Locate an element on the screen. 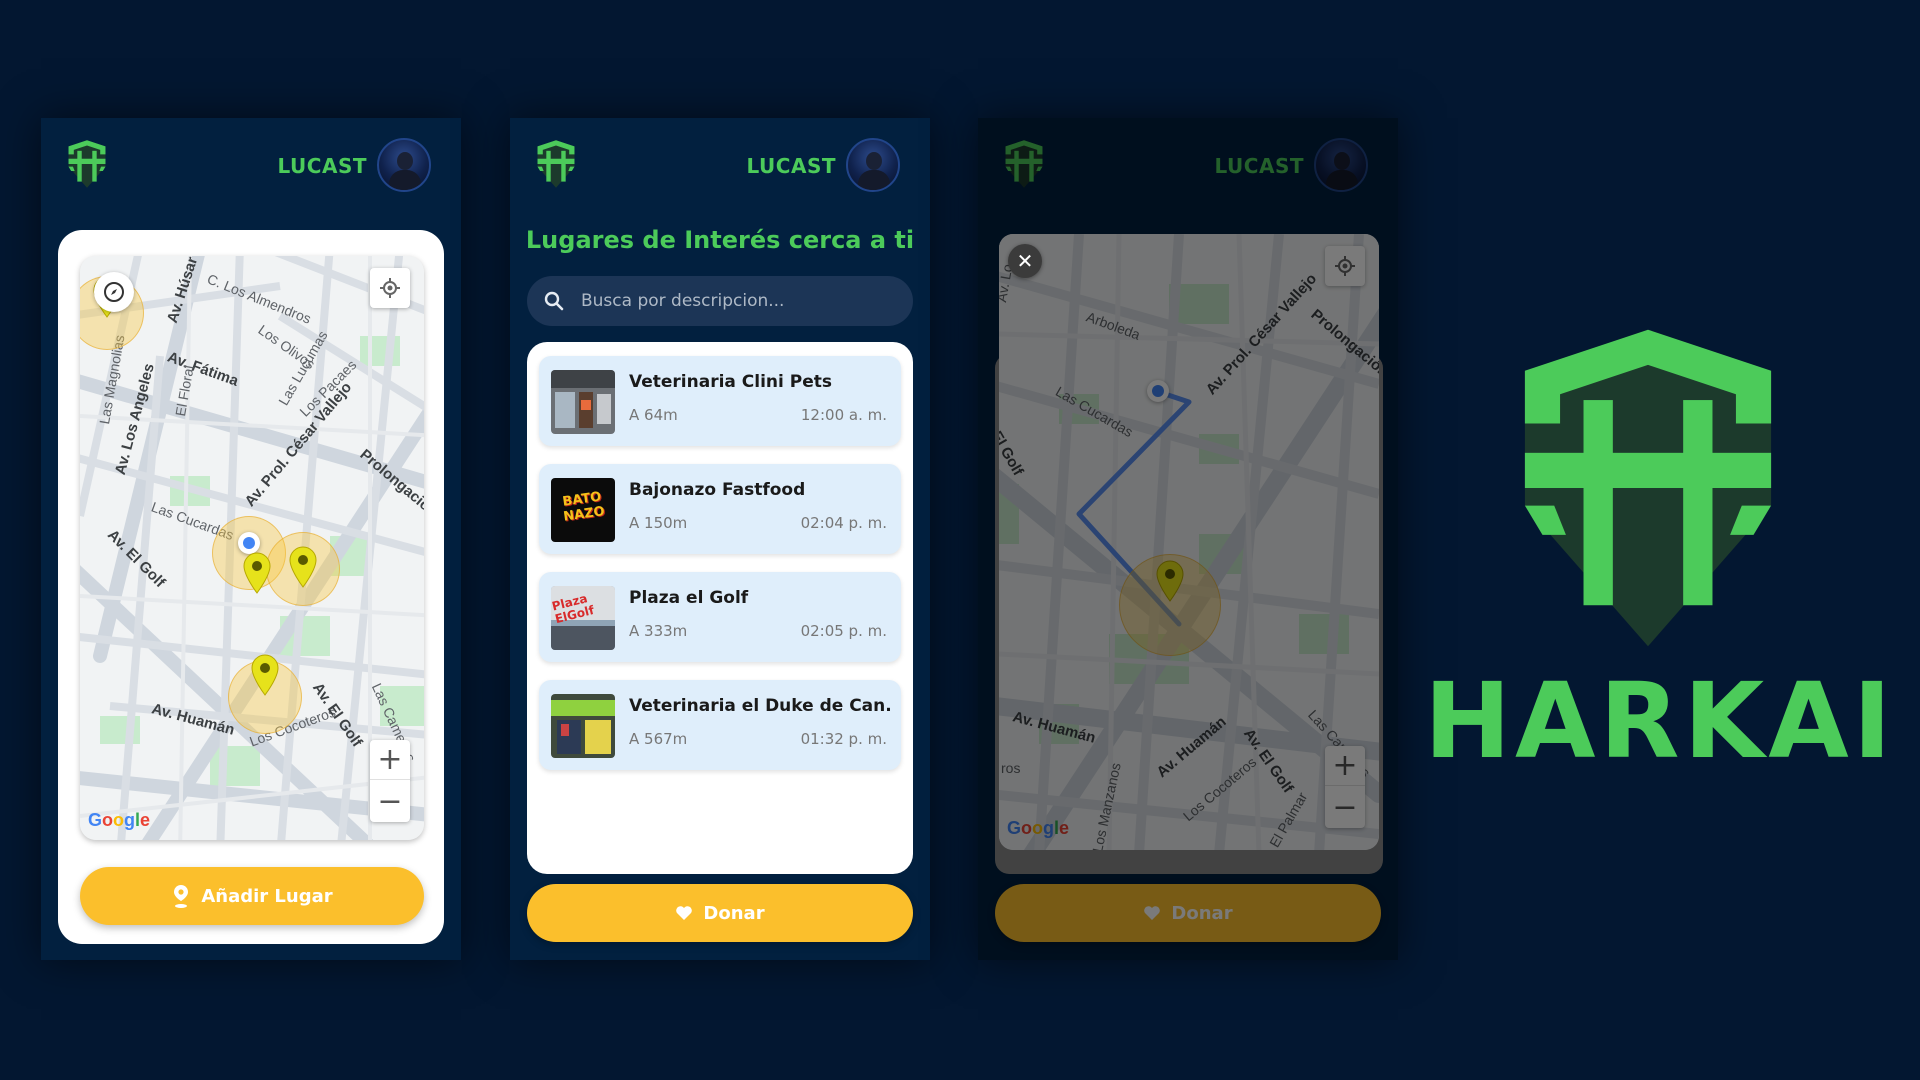  place-distance: A 150m is located at coordinates (658, 523).